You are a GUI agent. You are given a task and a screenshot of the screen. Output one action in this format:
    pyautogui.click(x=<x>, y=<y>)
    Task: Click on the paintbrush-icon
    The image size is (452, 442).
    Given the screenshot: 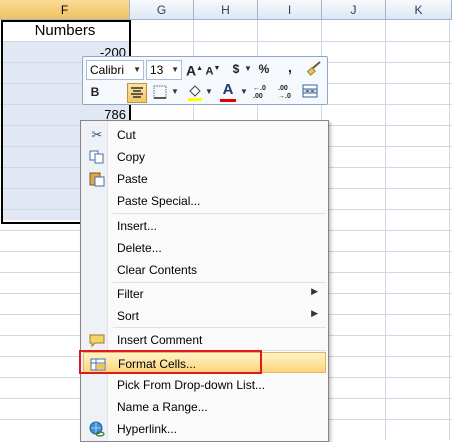 What is the action you would take?
    pyautogui.click(x=313, y=68)
    